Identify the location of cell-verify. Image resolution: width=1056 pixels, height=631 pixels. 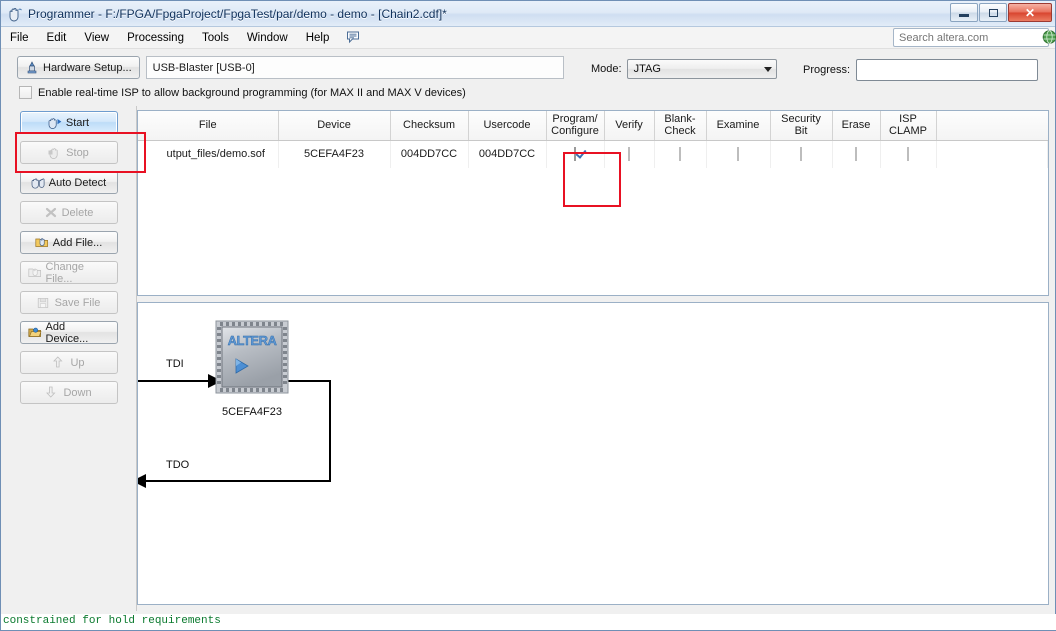
(629, 154).